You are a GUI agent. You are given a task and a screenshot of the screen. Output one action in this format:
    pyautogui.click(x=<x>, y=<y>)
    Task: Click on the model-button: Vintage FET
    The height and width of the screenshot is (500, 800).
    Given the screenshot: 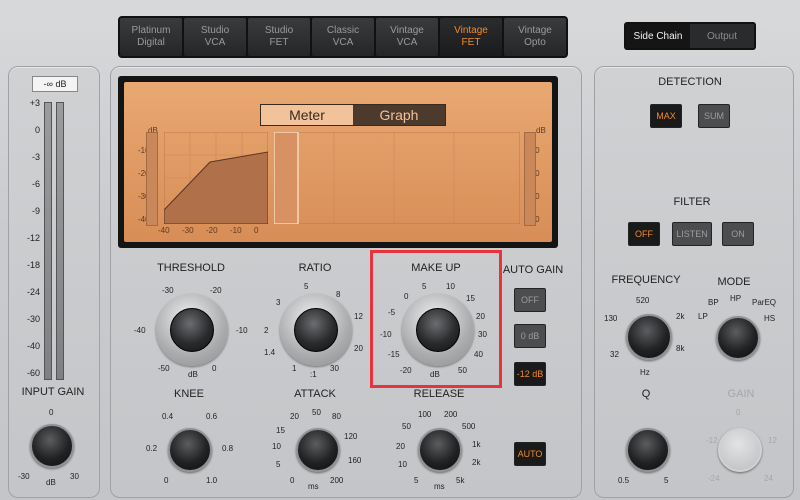 What is the action you would take?
    pyautogui.click(x=471, y=37)
    